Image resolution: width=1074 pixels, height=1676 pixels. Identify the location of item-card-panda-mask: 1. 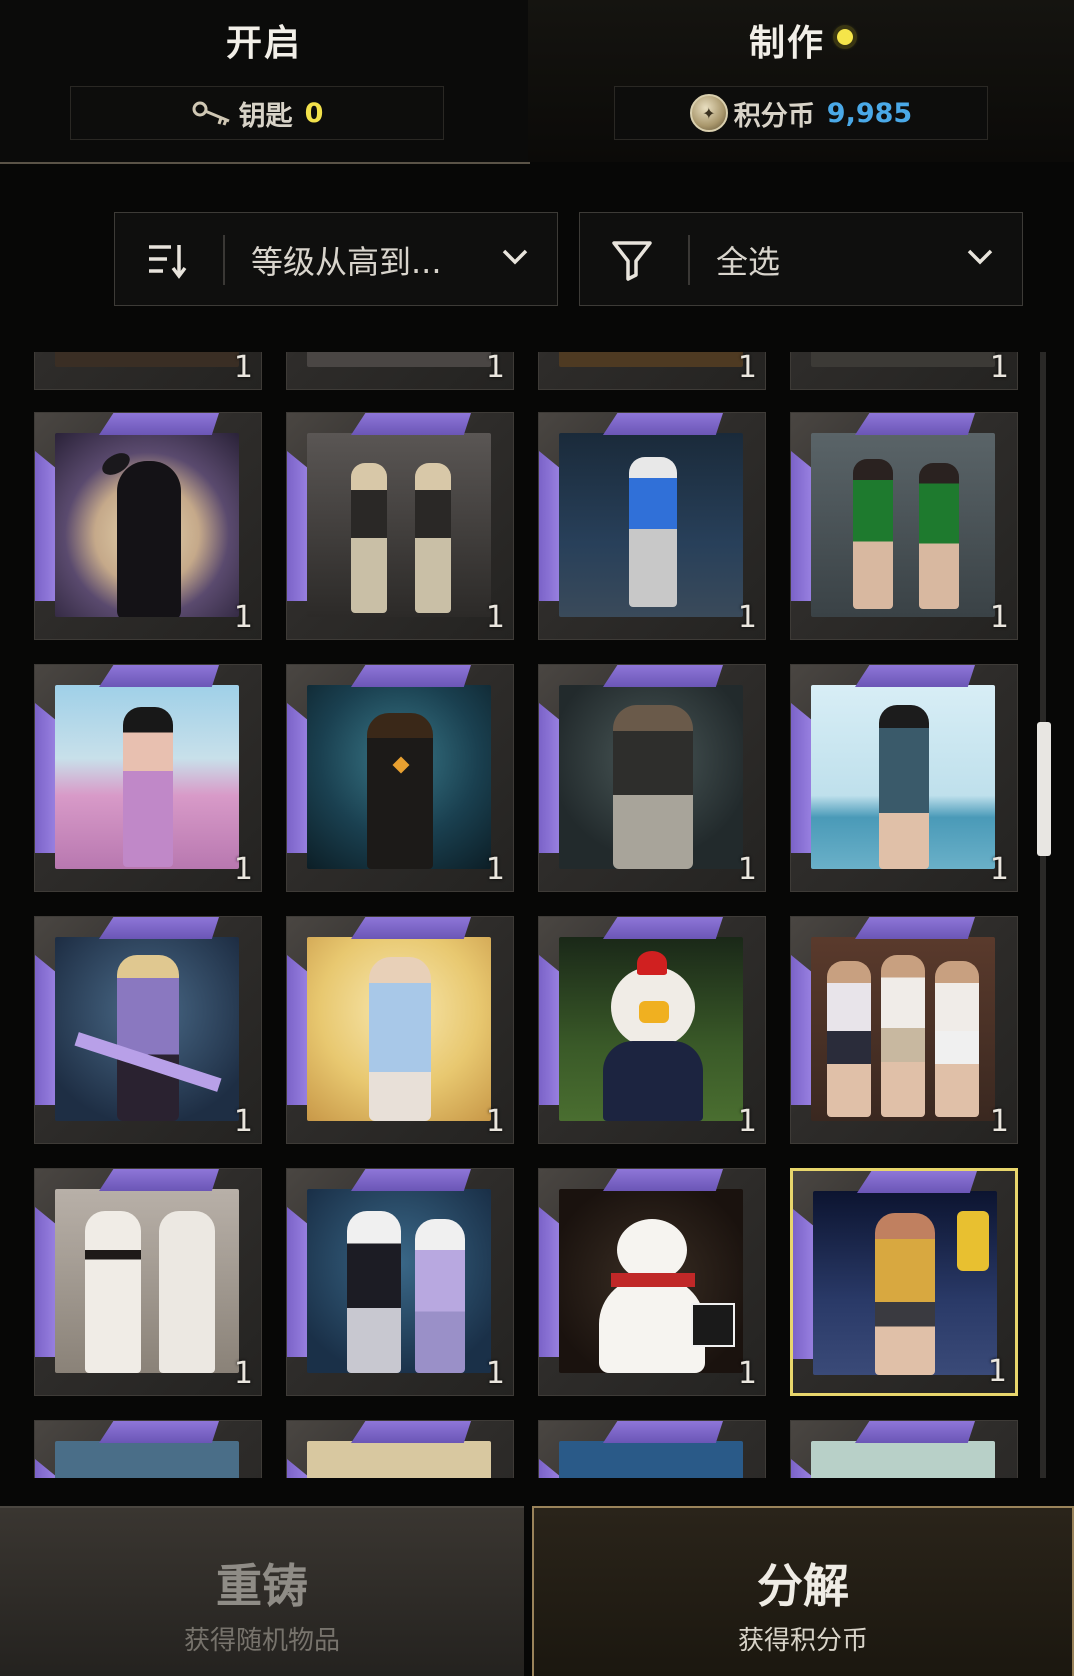
(400, 1282).